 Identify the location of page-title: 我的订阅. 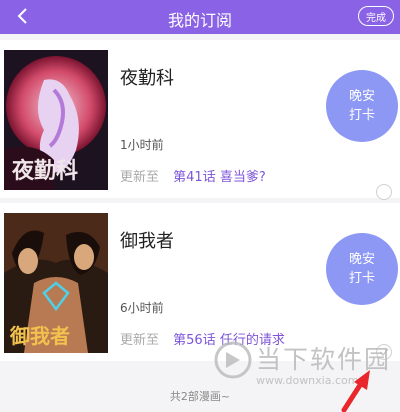
(199, 20).